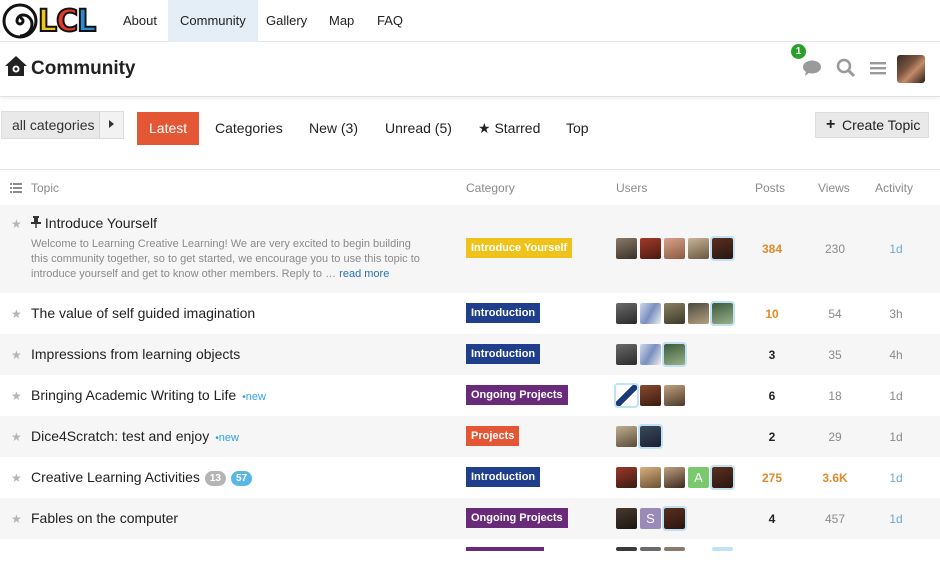 Image resolution: width=940 pixels, height=581 pixels. What do you see at coordinates (772, 437) in the screenshot?
I see `post-count: 2` at bounding box center [772, 437].